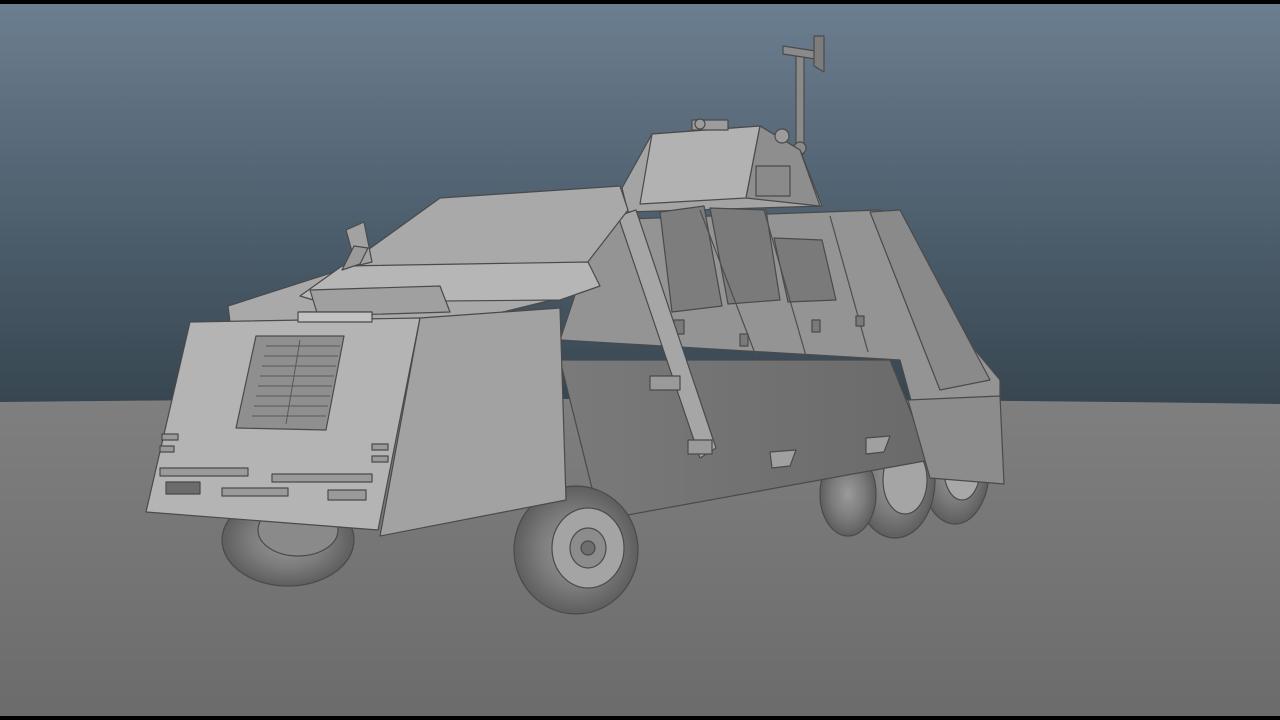  I want to click on front-armor-plate, so click(356, 422).